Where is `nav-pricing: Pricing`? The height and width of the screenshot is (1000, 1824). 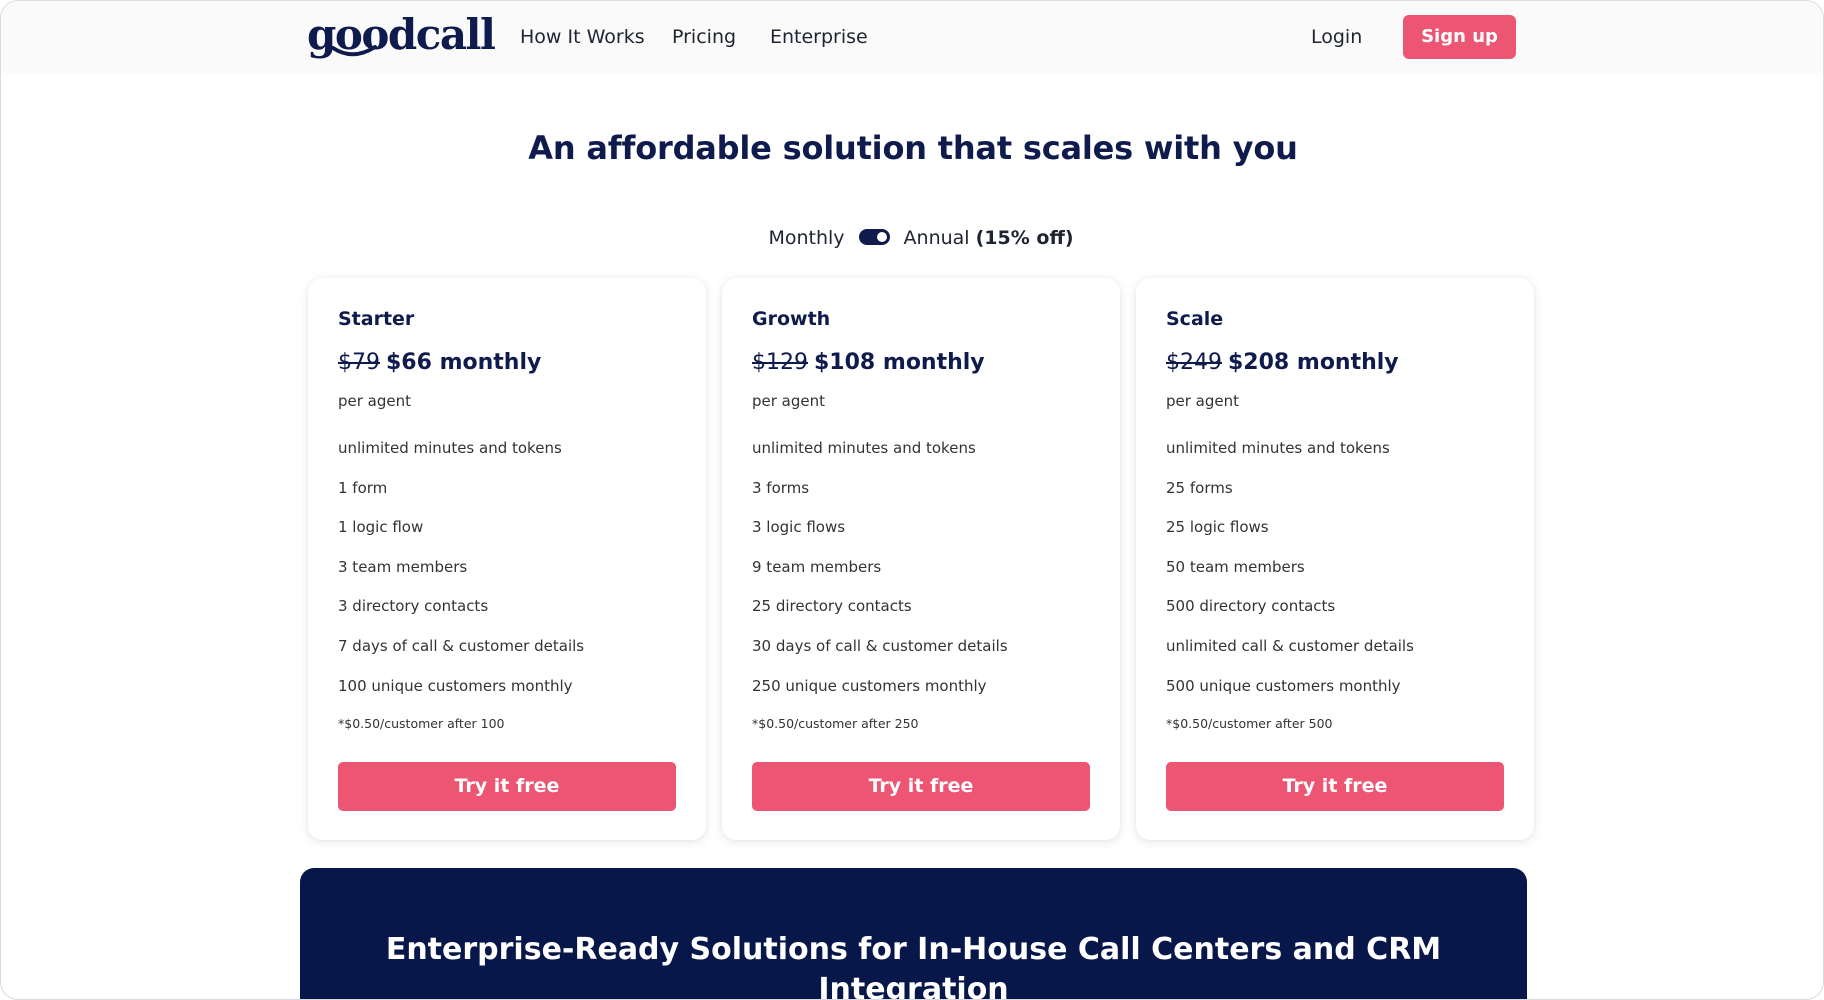
nav-pricing: Pricing is located at coordinates (704, 37).